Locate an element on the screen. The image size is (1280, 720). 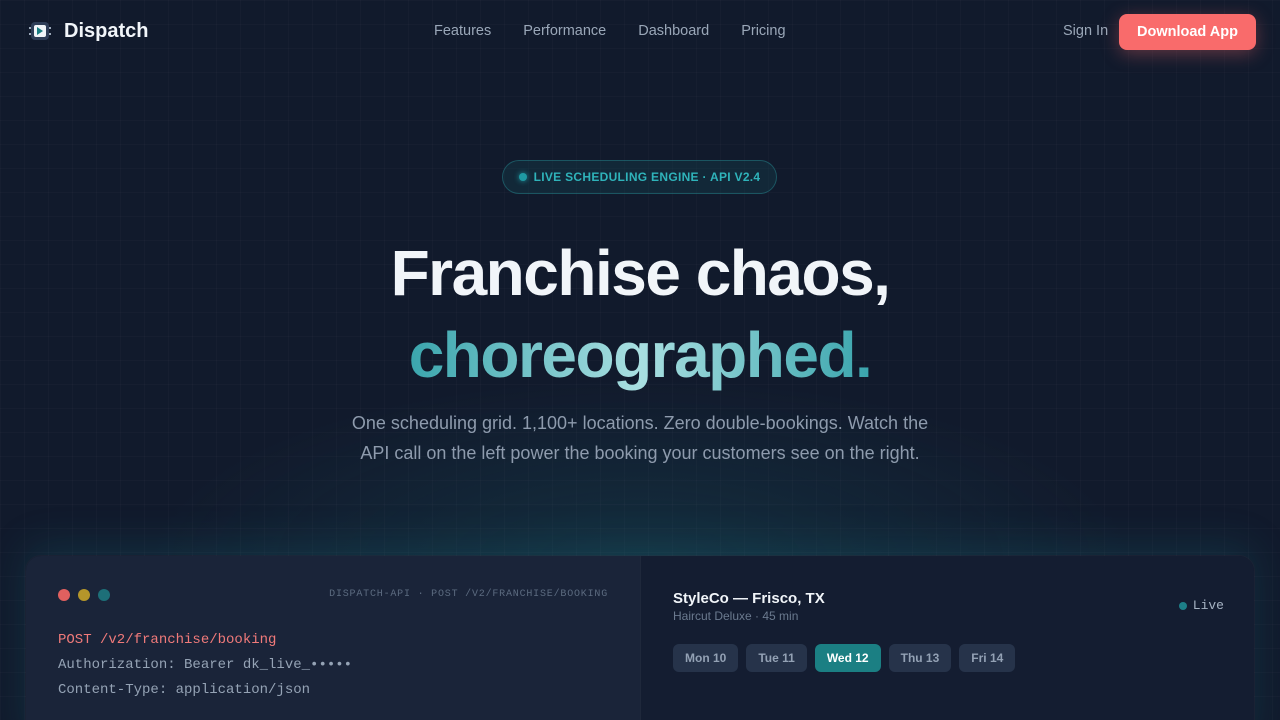
day-button-wed: Wed 12 is located at coordinates (847, 658).